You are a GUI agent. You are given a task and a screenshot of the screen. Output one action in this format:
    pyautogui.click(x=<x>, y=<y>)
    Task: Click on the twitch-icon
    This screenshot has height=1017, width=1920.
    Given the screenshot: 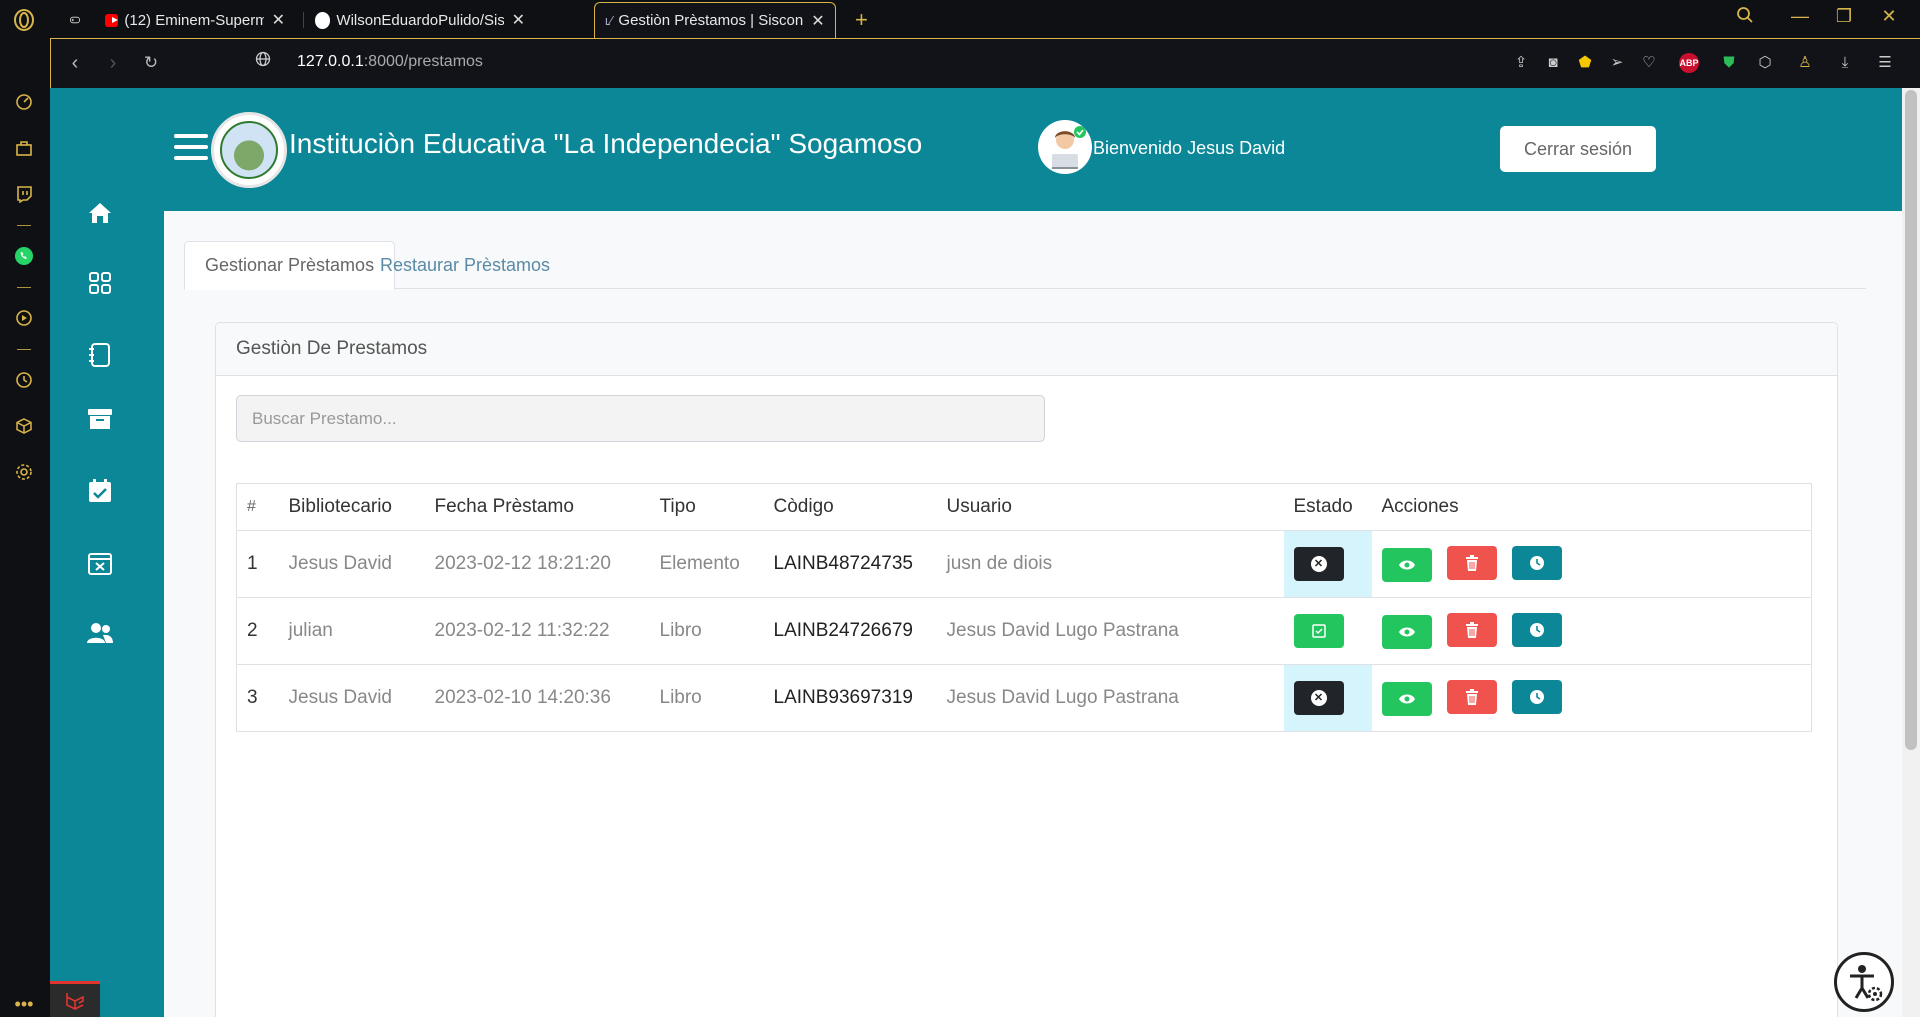 What is the action you would take?
    pyautogui.click(x=24, y=194)
    